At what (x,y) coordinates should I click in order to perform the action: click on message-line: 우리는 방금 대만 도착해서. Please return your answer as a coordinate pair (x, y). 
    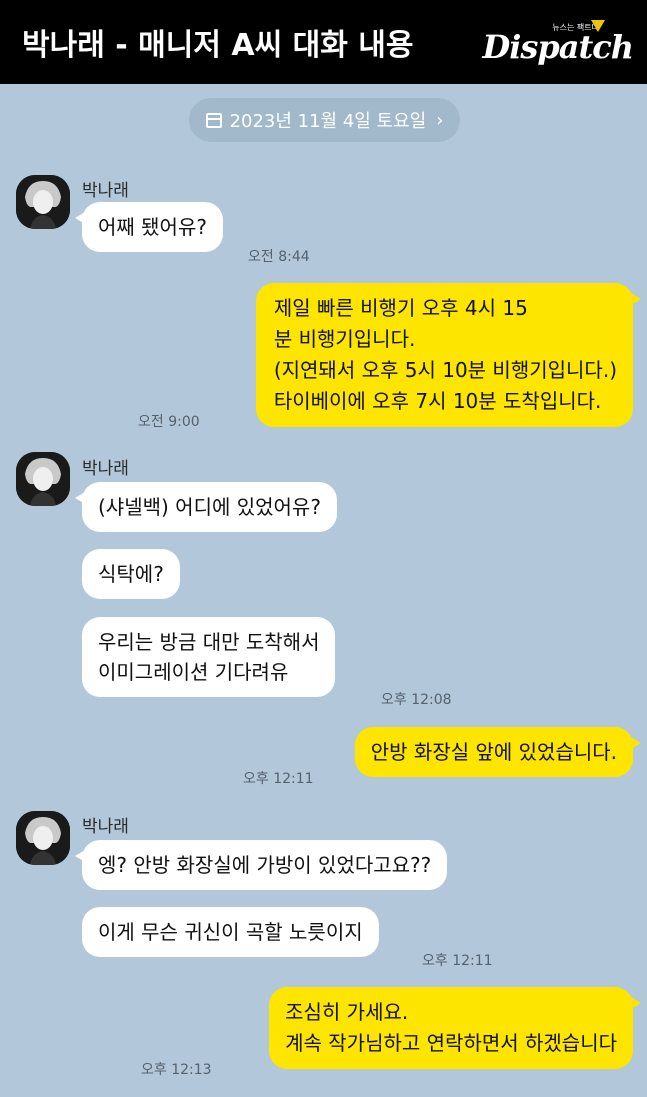
    Looking at the image, I should click on (209, 642).